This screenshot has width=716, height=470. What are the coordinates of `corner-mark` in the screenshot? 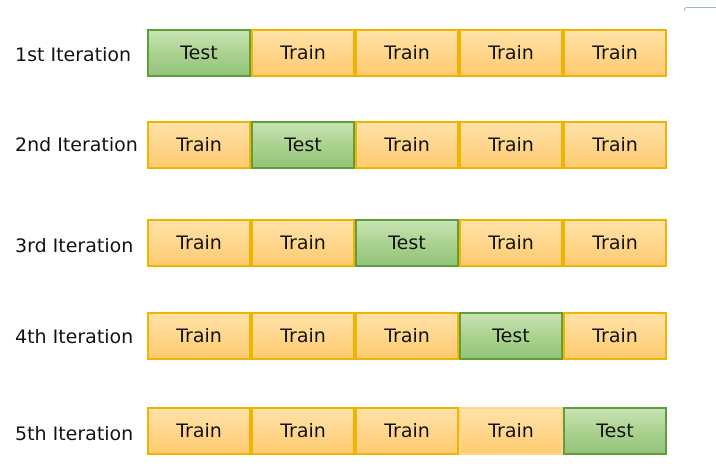 It's located at (700, 9).